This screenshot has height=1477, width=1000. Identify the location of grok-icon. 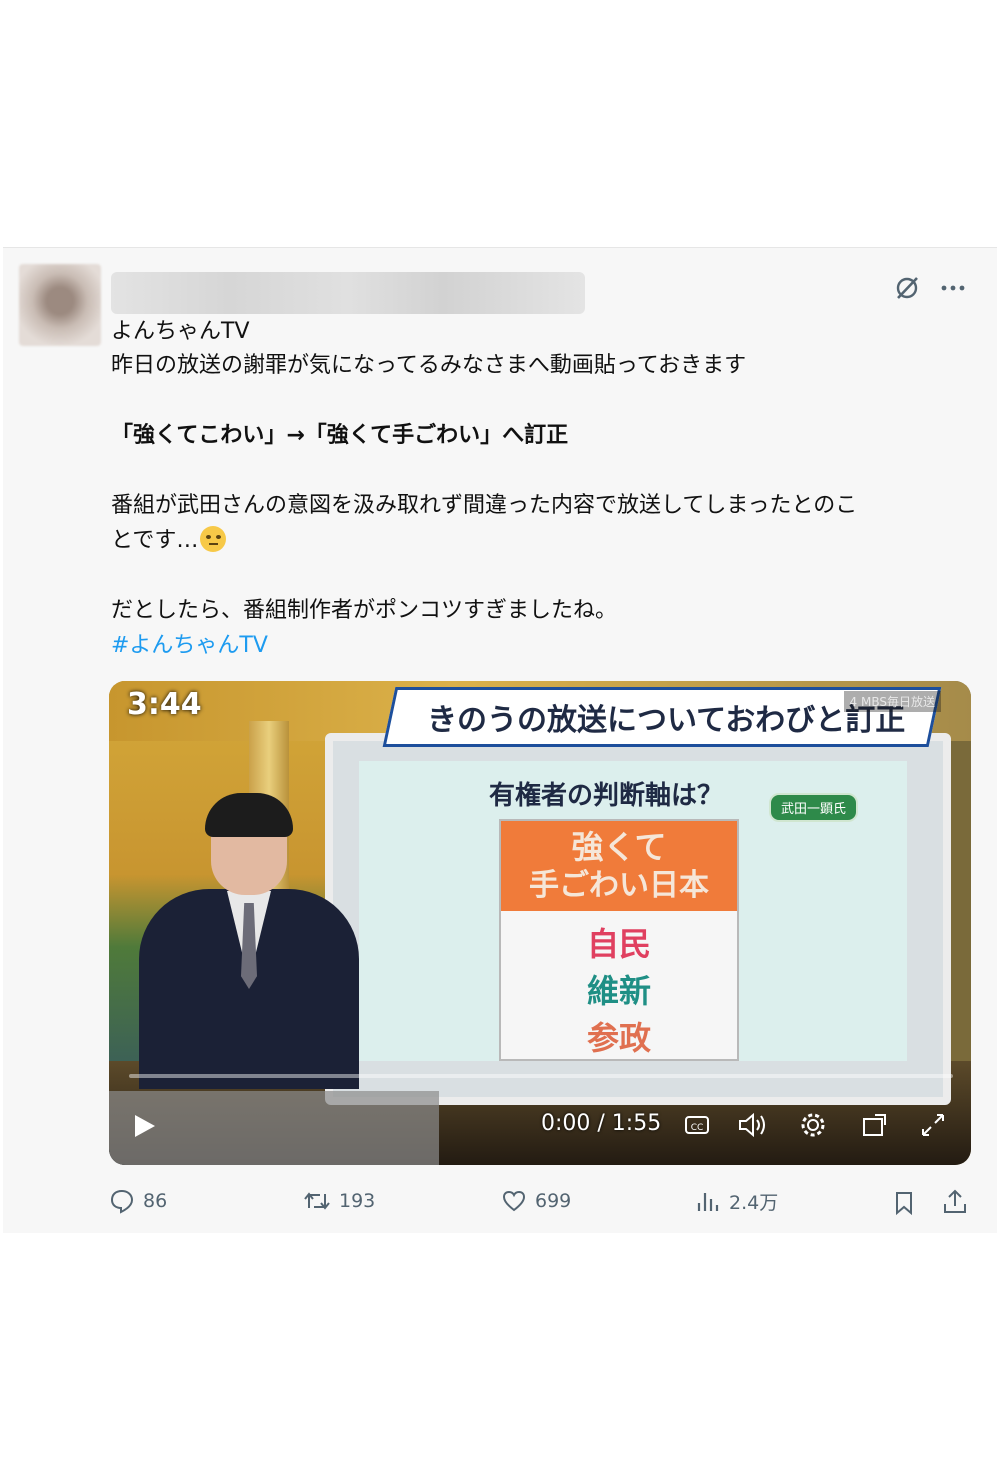
(907, 288).